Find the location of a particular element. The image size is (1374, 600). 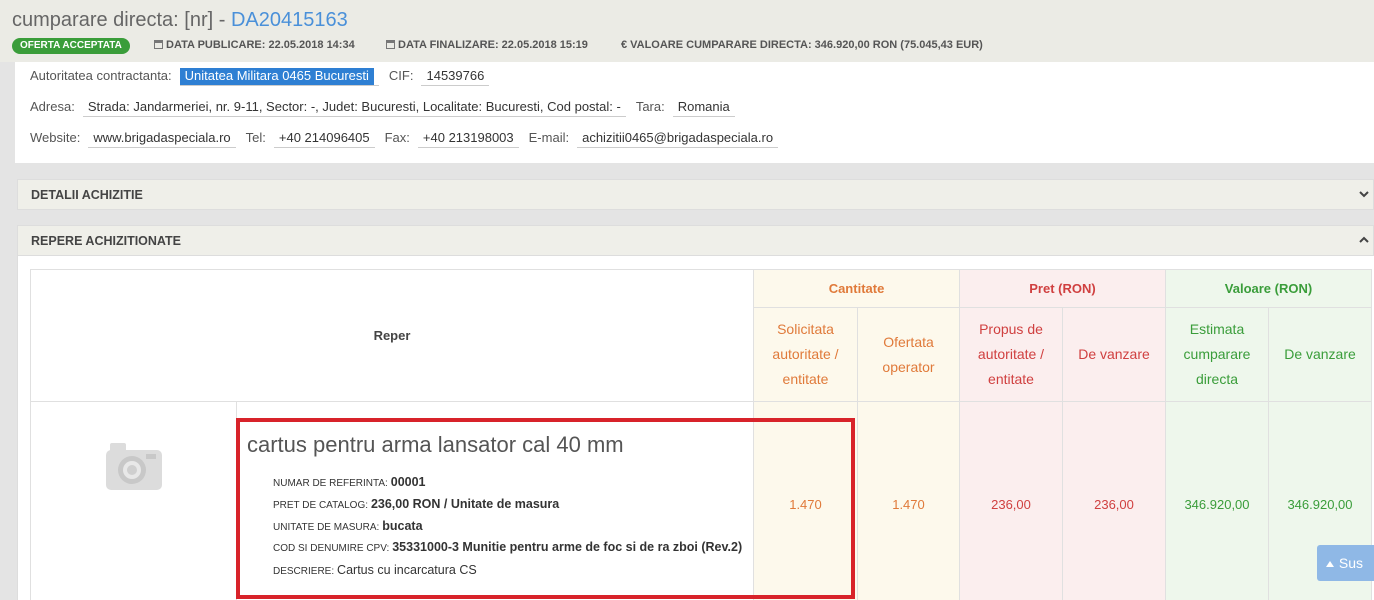

publish-date: DATA PUBLICARE: 22.05.2018 14:34 is located at coordinates (254, 45).